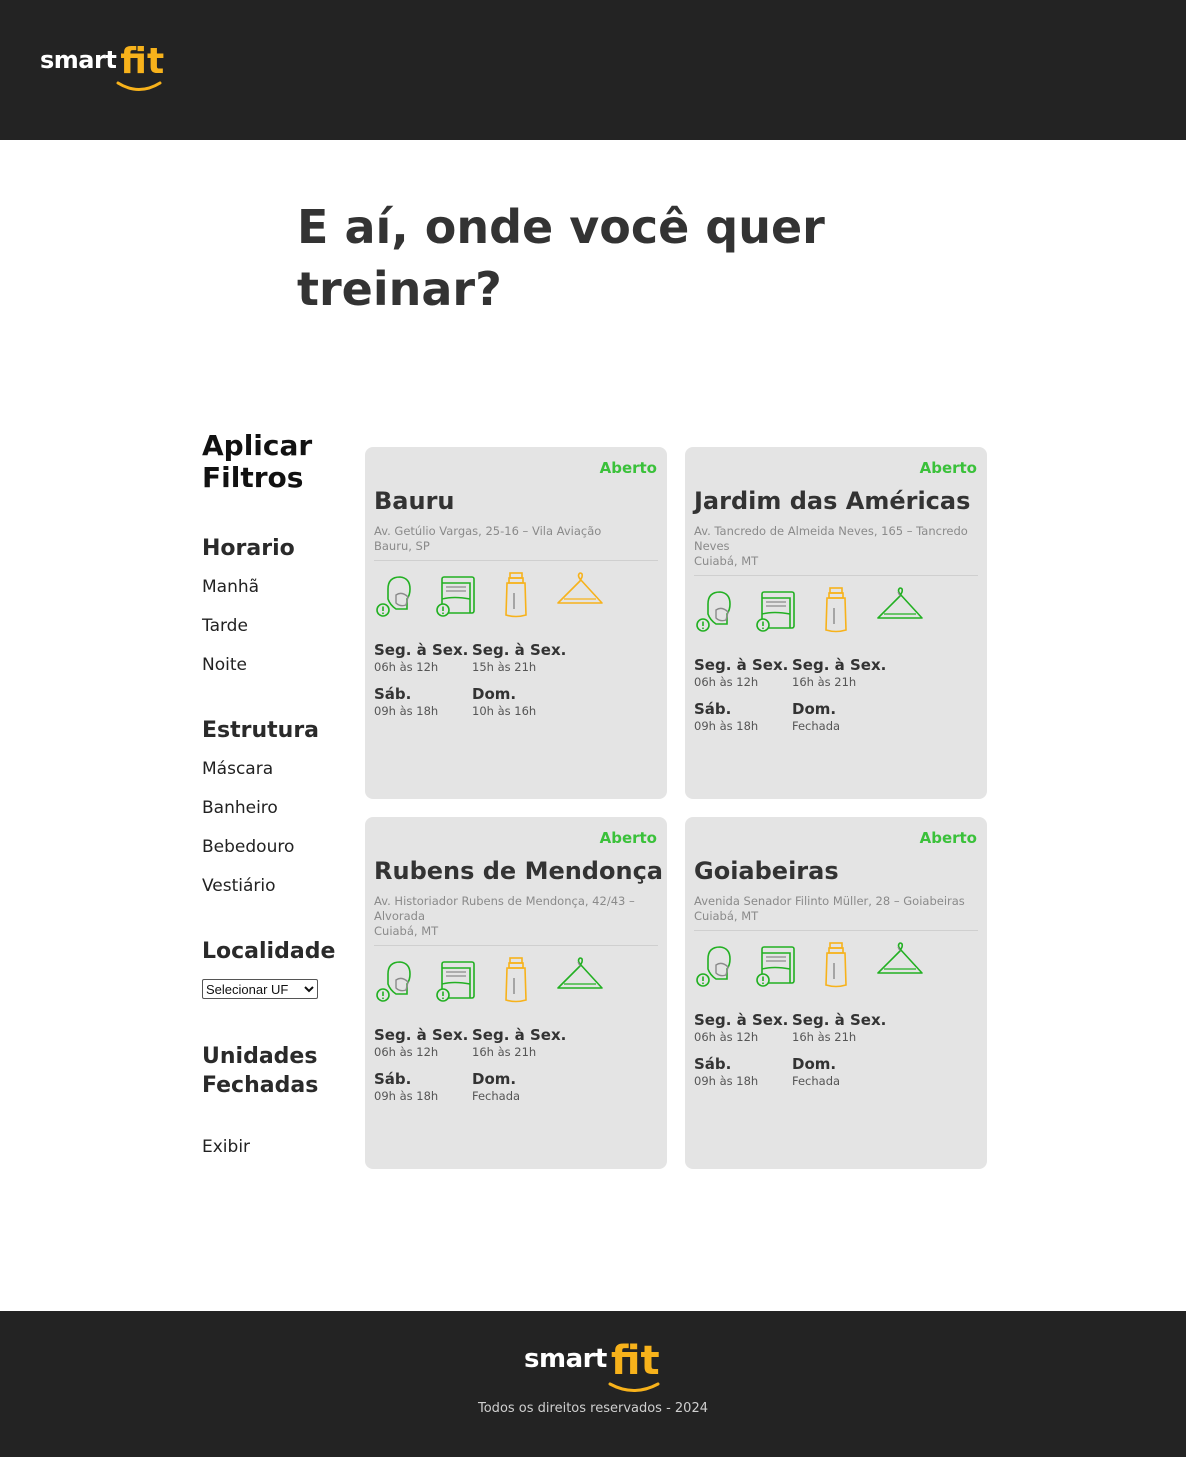  What do you see at coordinates (832, 501) in the screenshot?
I see `unit-name: Jardim das Américas` at bounding box center [832, 501].